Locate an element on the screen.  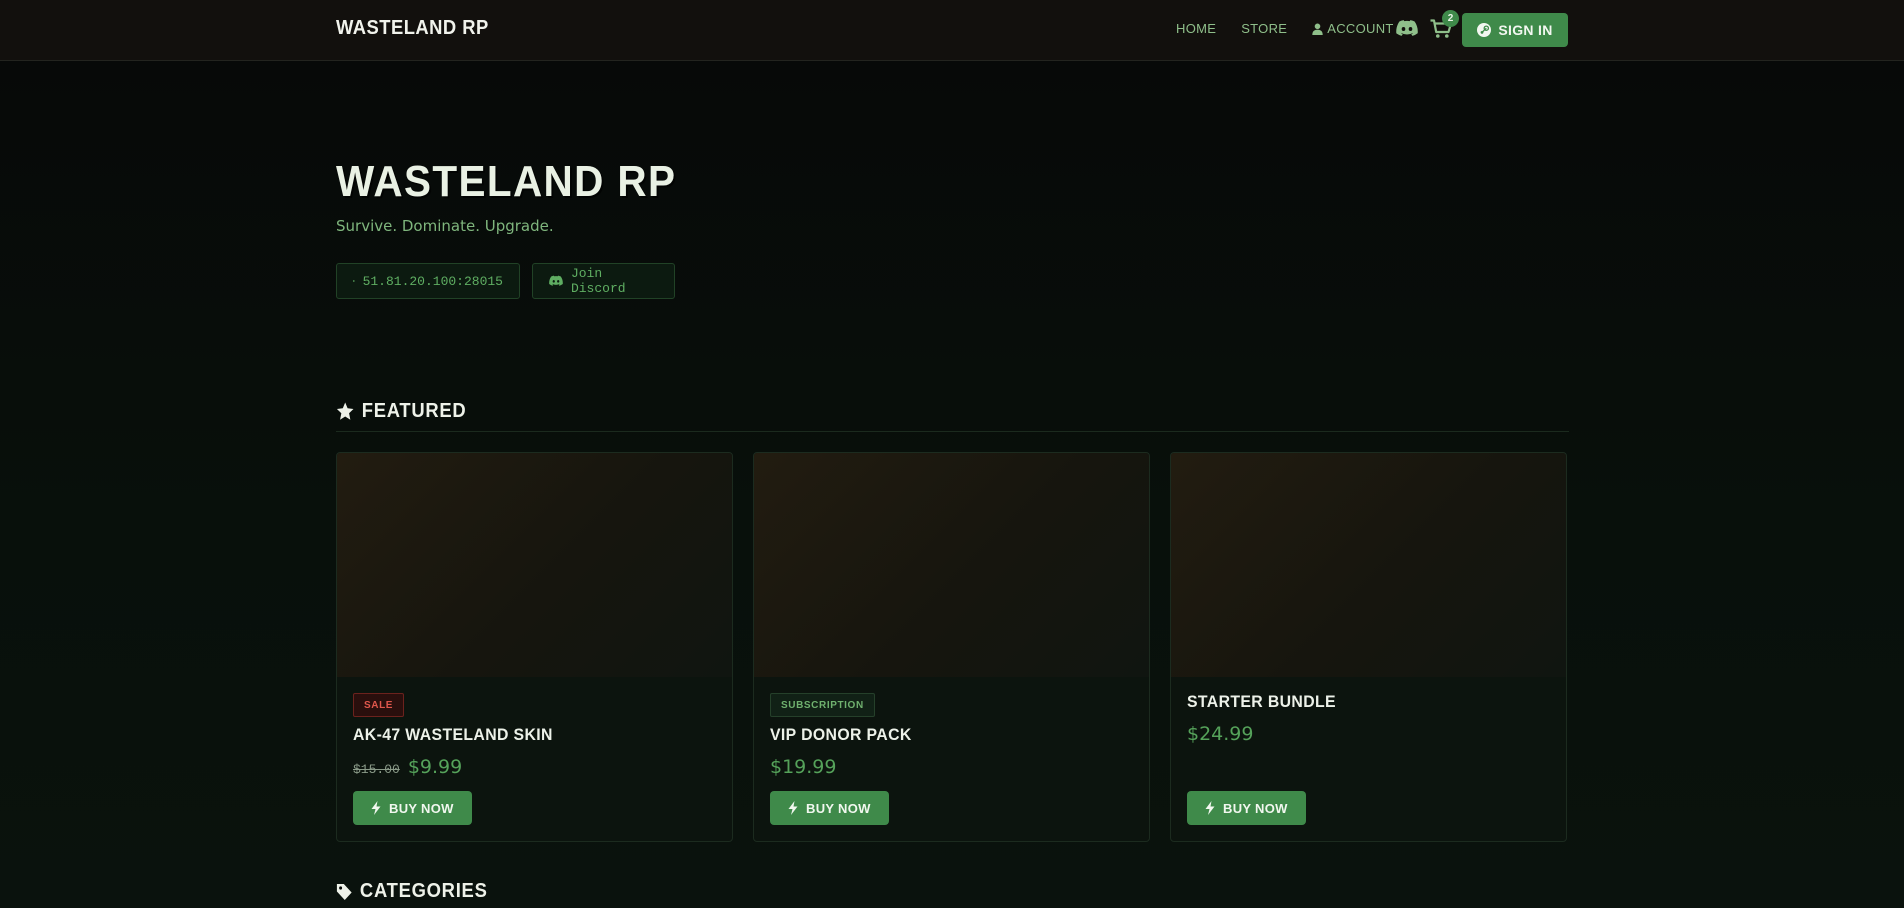
product-card: STARTER BUNDLE $24.99 BUY NOW is located at coordinates (1368, 647).